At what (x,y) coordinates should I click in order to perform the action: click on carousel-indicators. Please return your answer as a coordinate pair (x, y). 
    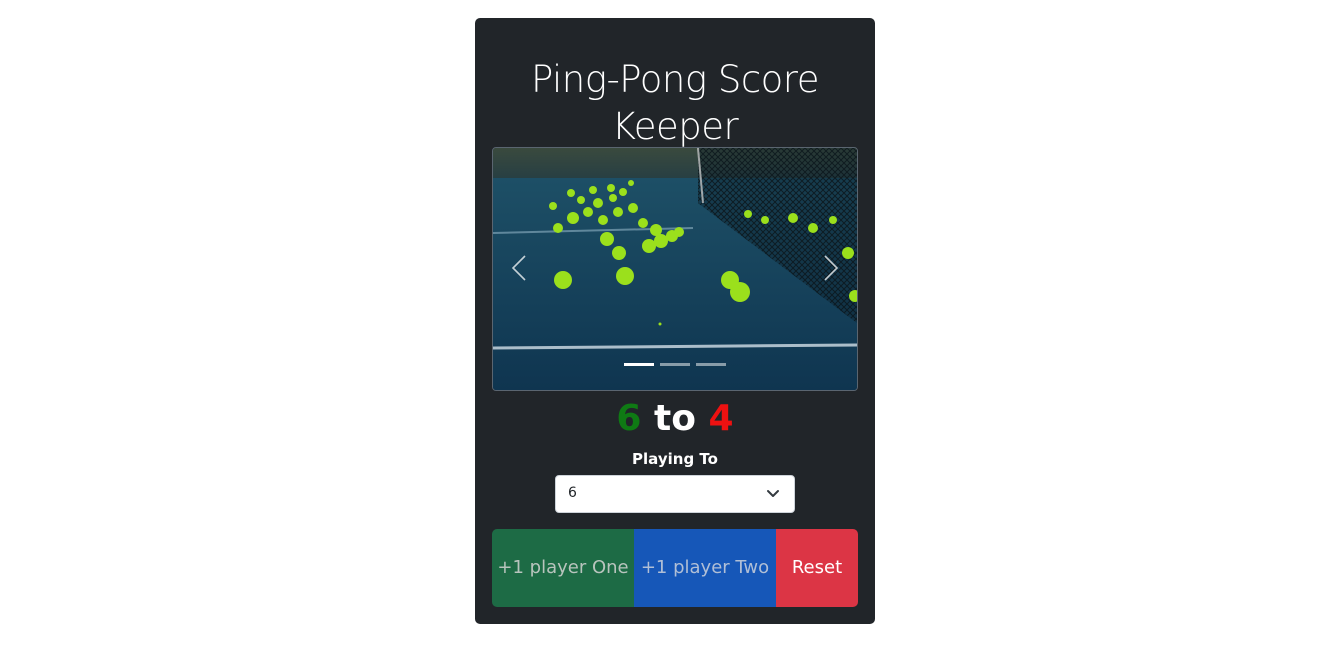
    Looking at the image, I should click on (675, 364).